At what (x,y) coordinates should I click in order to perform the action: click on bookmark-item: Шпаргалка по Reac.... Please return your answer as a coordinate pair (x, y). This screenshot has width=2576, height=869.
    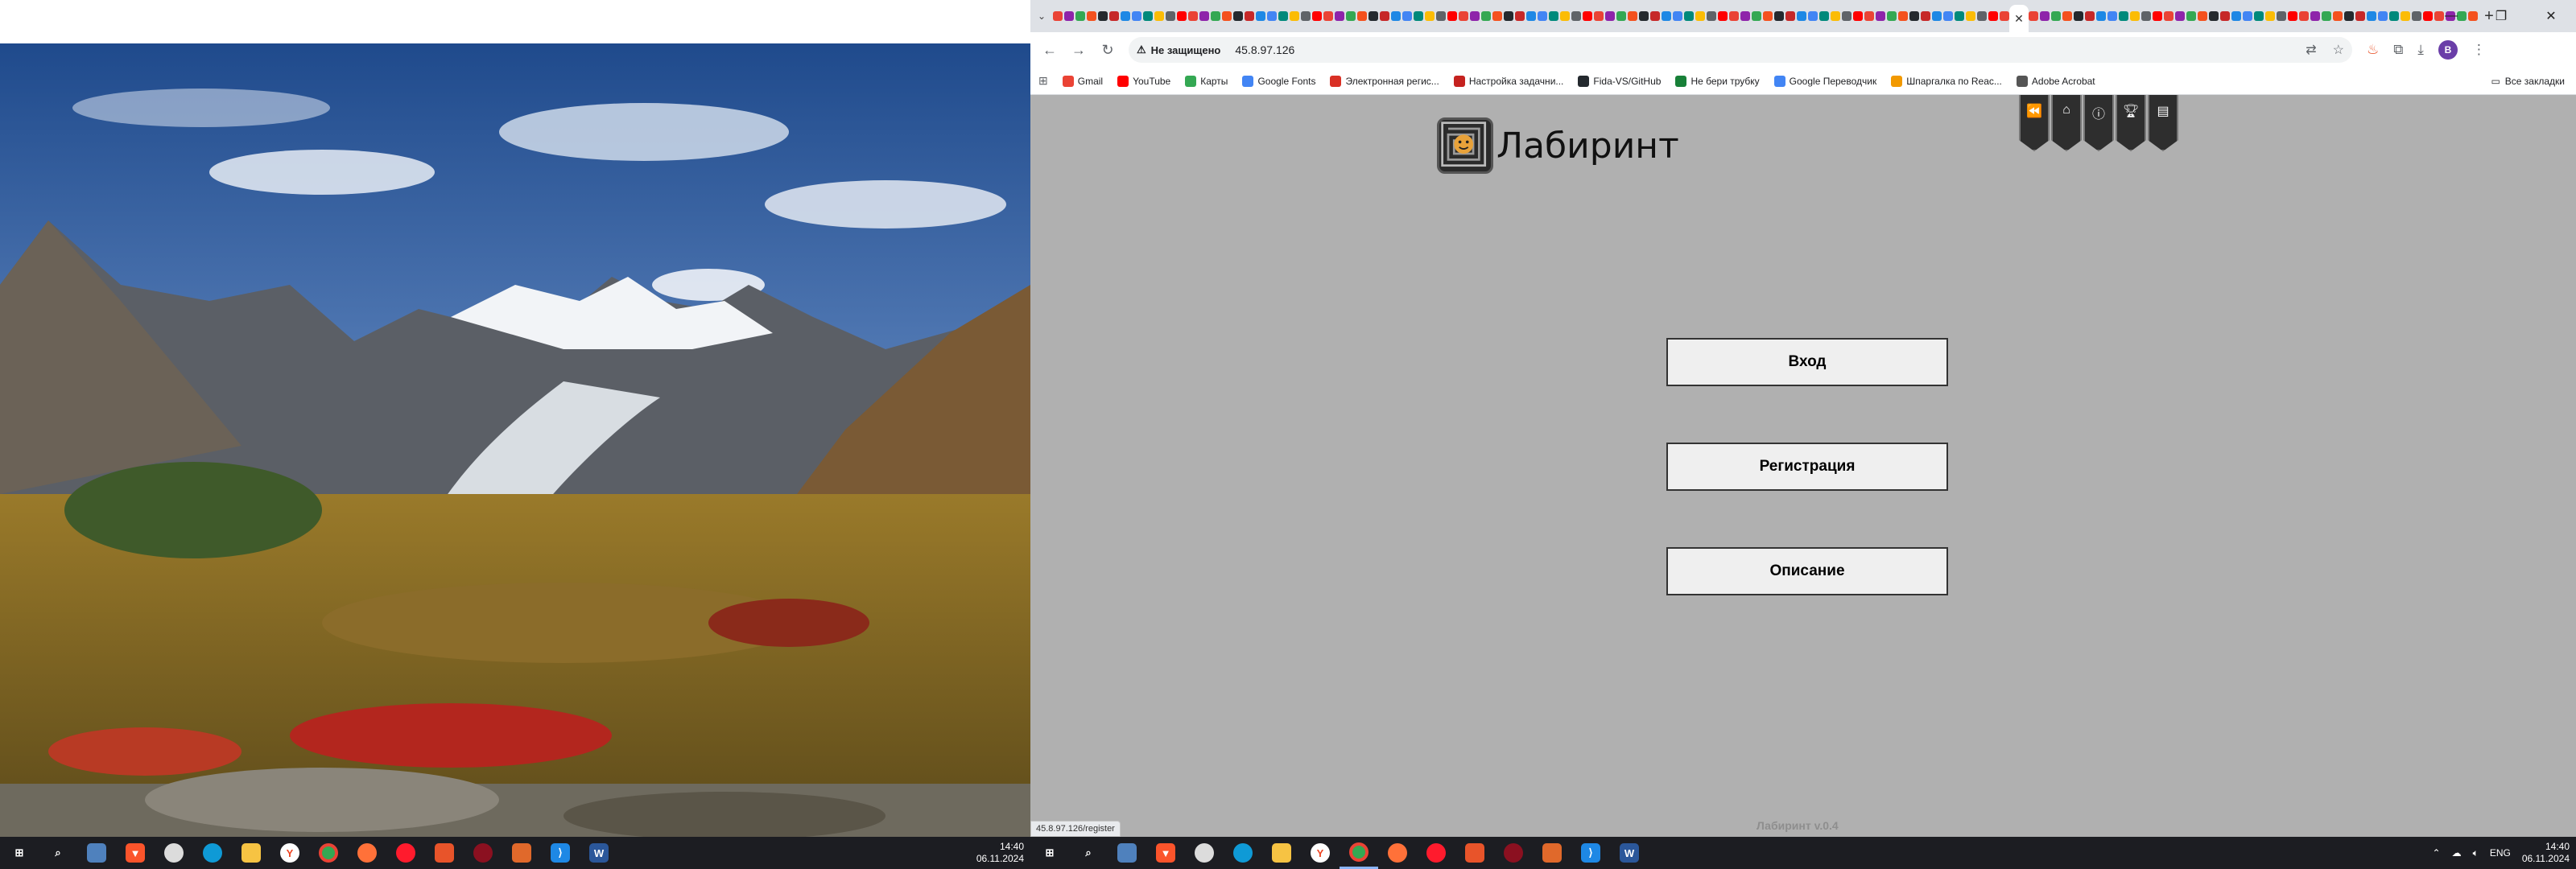
    Looking at the image, I should click on (1946, 81).